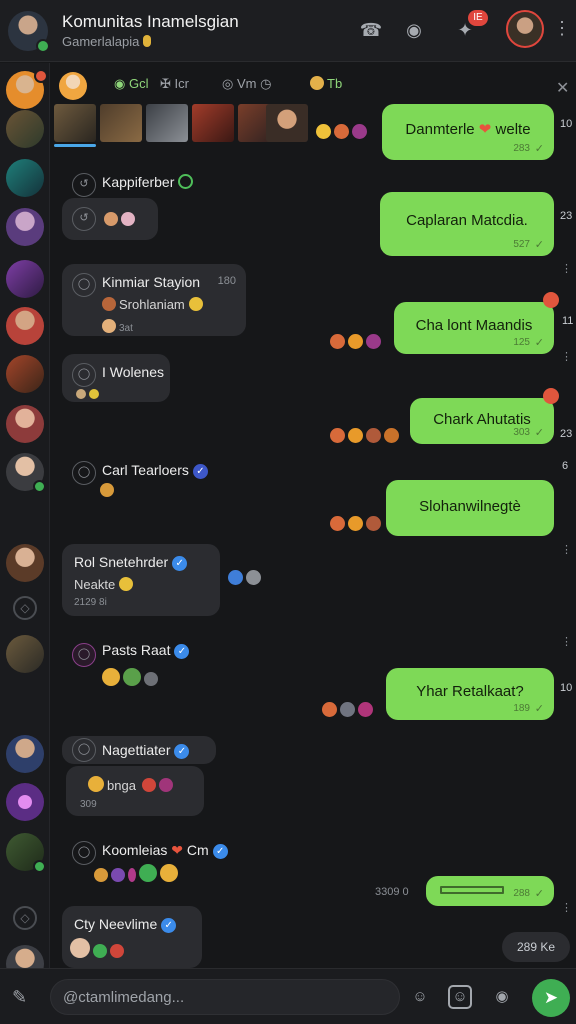 The image size is (576, 1024). What do you see at coordinates (521, 708) in the screenshot?
I see `message-time: 189` at bounding box center [521, 708].